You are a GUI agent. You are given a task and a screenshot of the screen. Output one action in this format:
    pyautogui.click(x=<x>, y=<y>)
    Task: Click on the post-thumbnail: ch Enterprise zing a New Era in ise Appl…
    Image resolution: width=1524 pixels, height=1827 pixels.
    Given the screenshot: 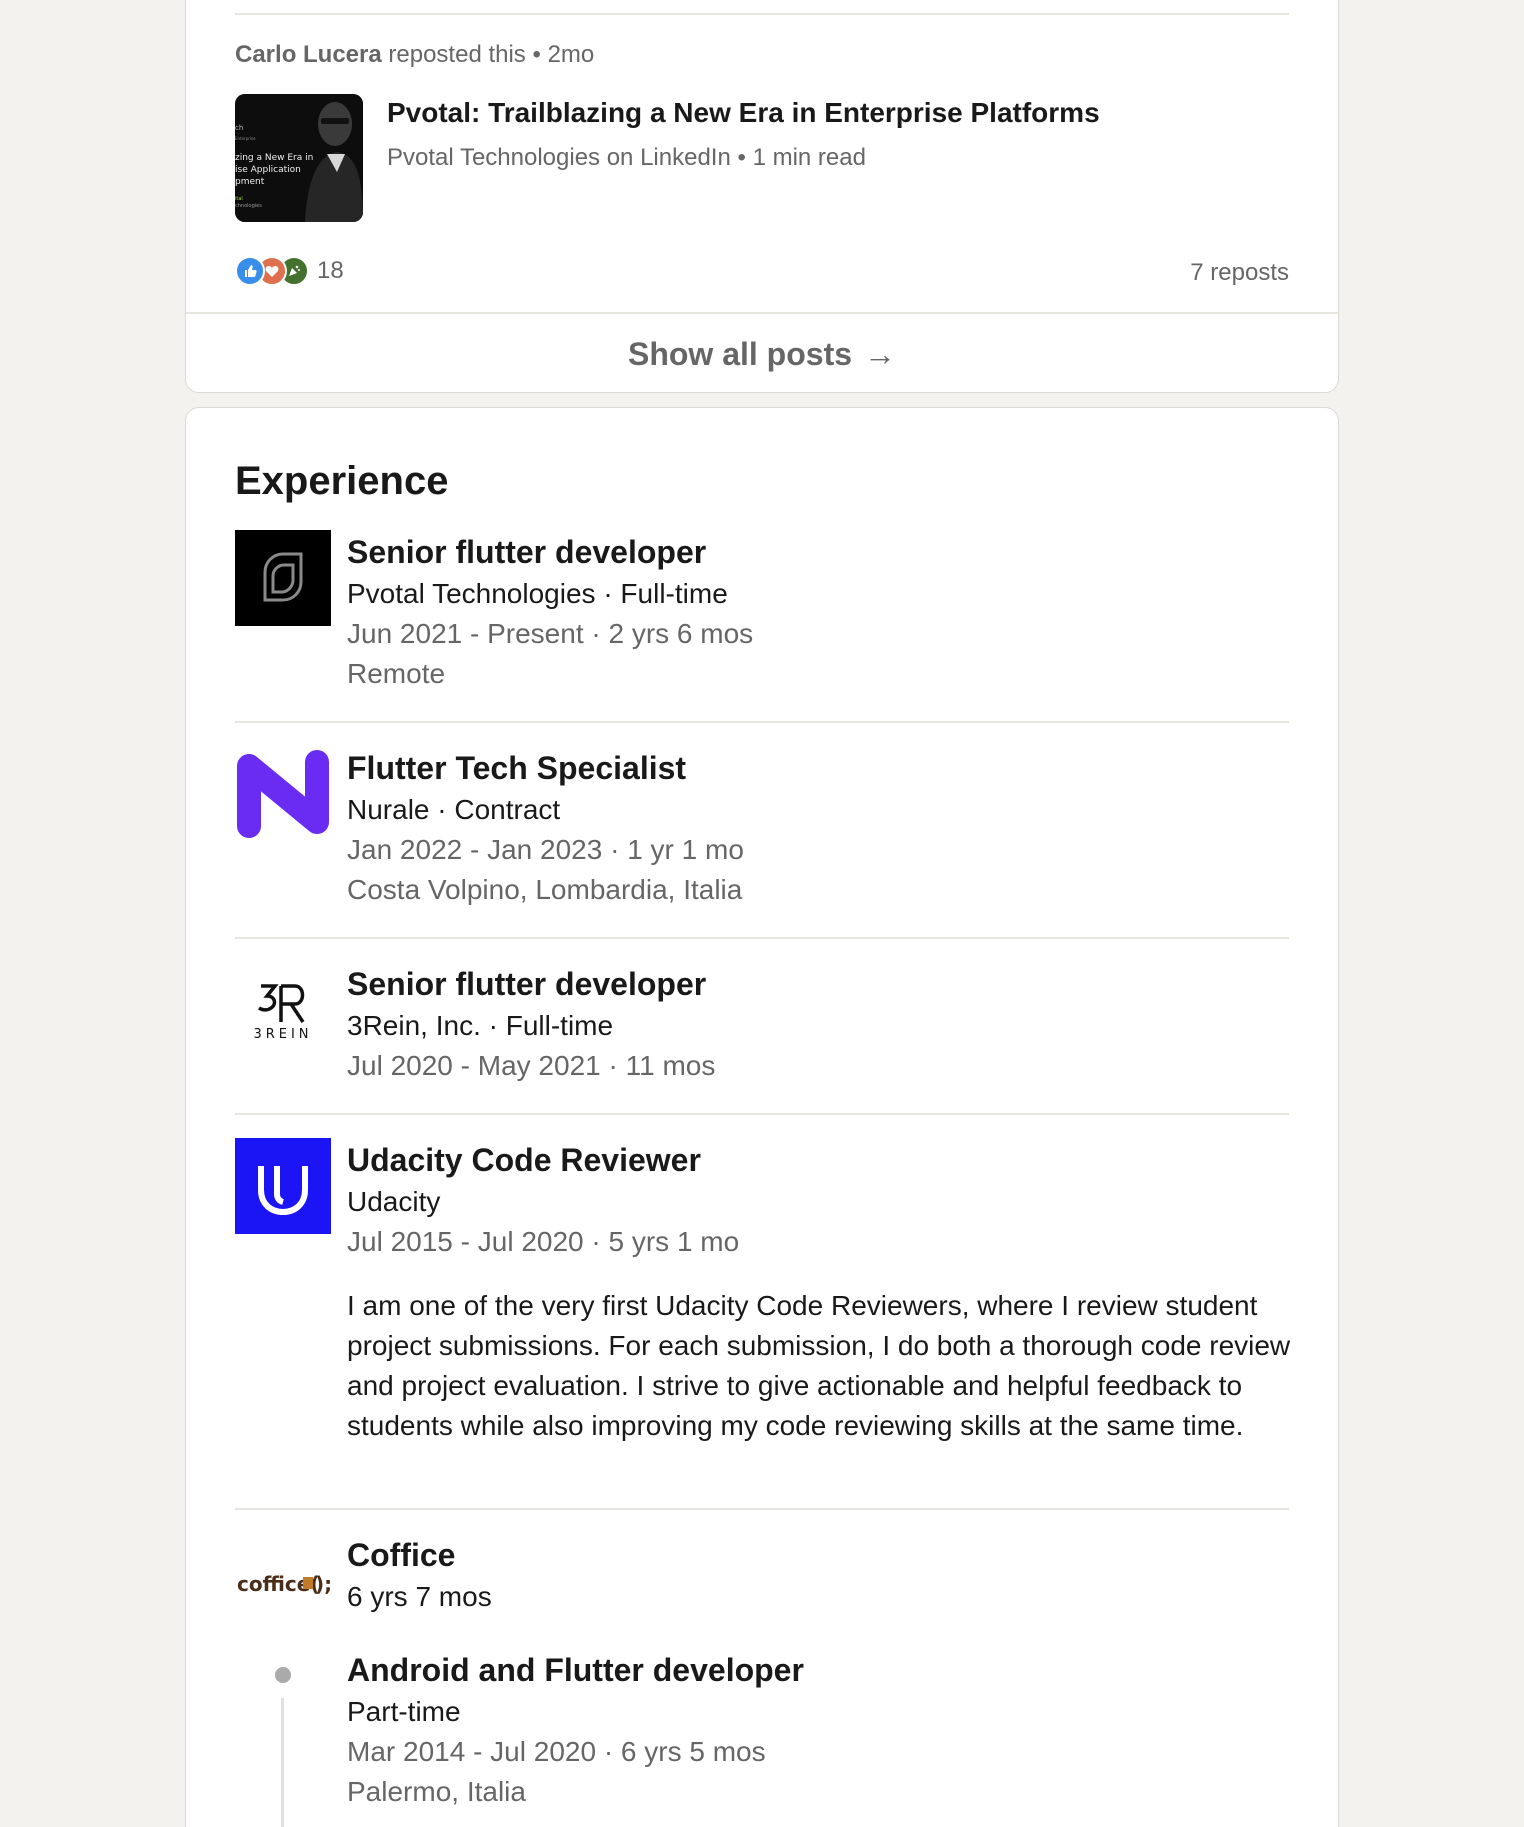 What is the action you would take?
    pyautogui.click(x=299, y=158)
    